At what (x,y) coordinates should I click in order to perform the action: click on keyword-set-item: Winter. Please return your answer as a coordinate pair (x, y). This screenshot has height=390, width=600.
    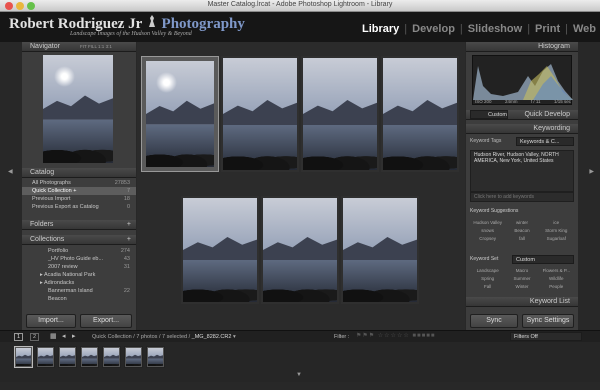
    Looking at the image, I should click on (522, 287).